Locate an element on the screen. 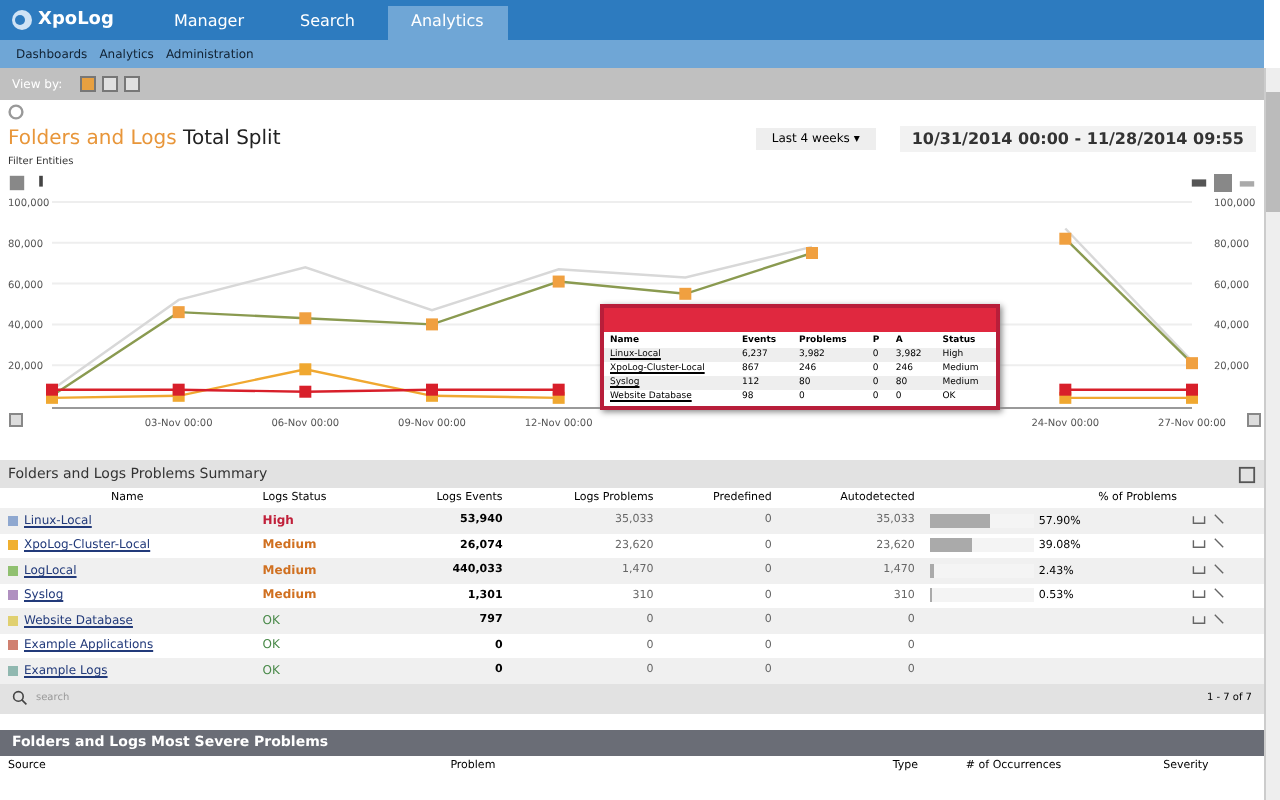  scroll-right-button is located at coordinates (1254, 420).